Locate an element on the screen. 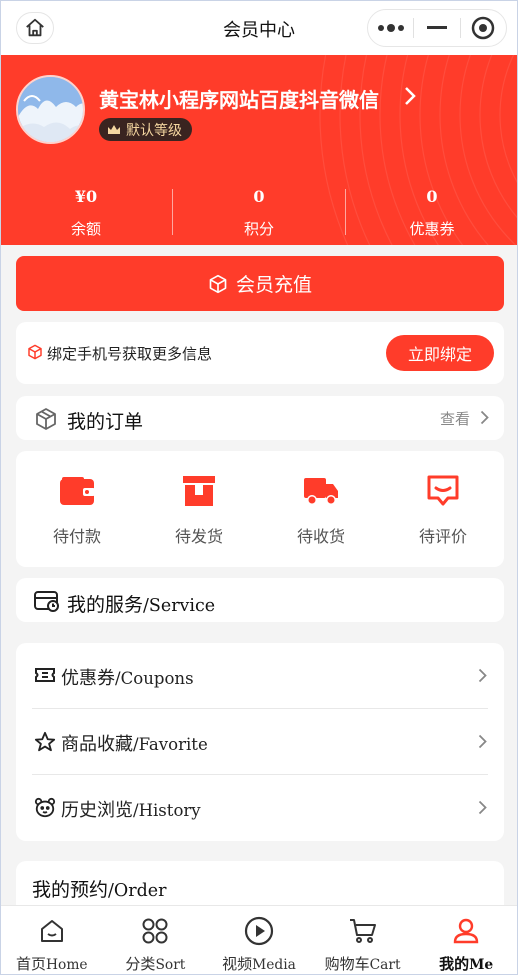 This screenshot has width=518, height=975. home-icon is located at coordinates (51, 931).